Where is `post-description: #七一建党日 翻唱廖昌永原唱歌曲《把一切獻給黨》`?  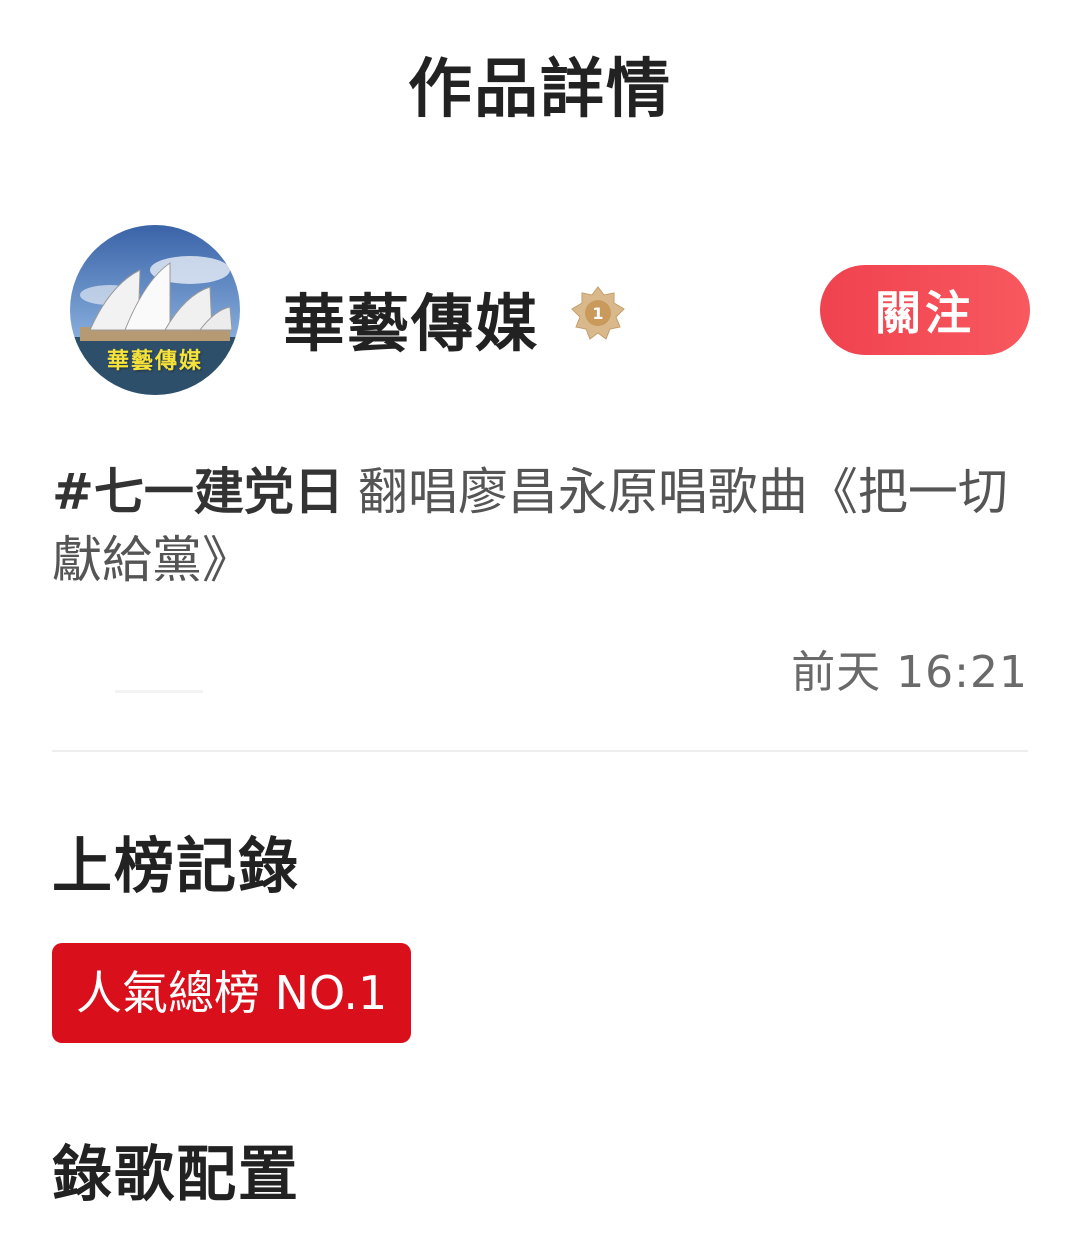
post-description: #七一建党日 翻唱廖昌永原唱歌曲《把一切獻給黨》 is located at coordinates (532, 526).